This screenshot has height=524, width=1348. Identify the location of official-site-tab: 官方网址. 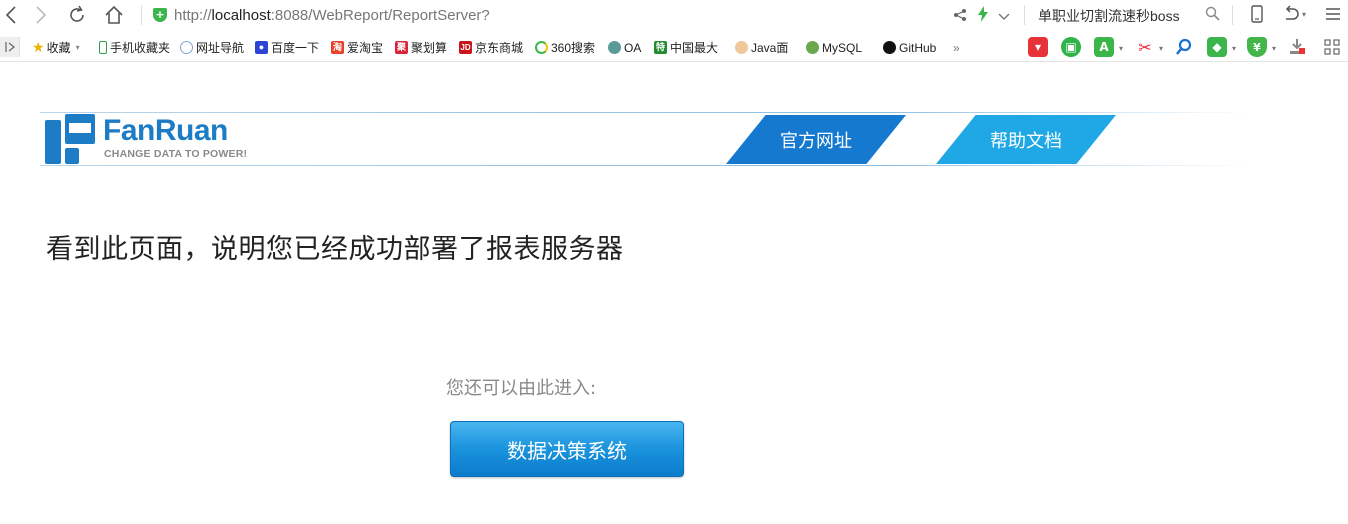
(816, 139).